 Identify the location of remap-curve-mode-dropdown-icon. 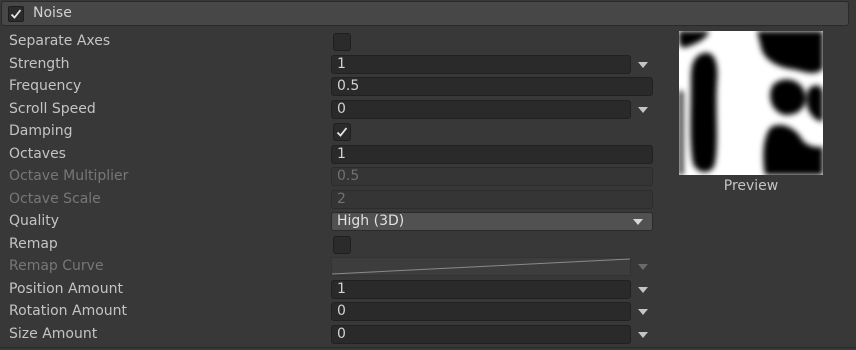
(643, 267).